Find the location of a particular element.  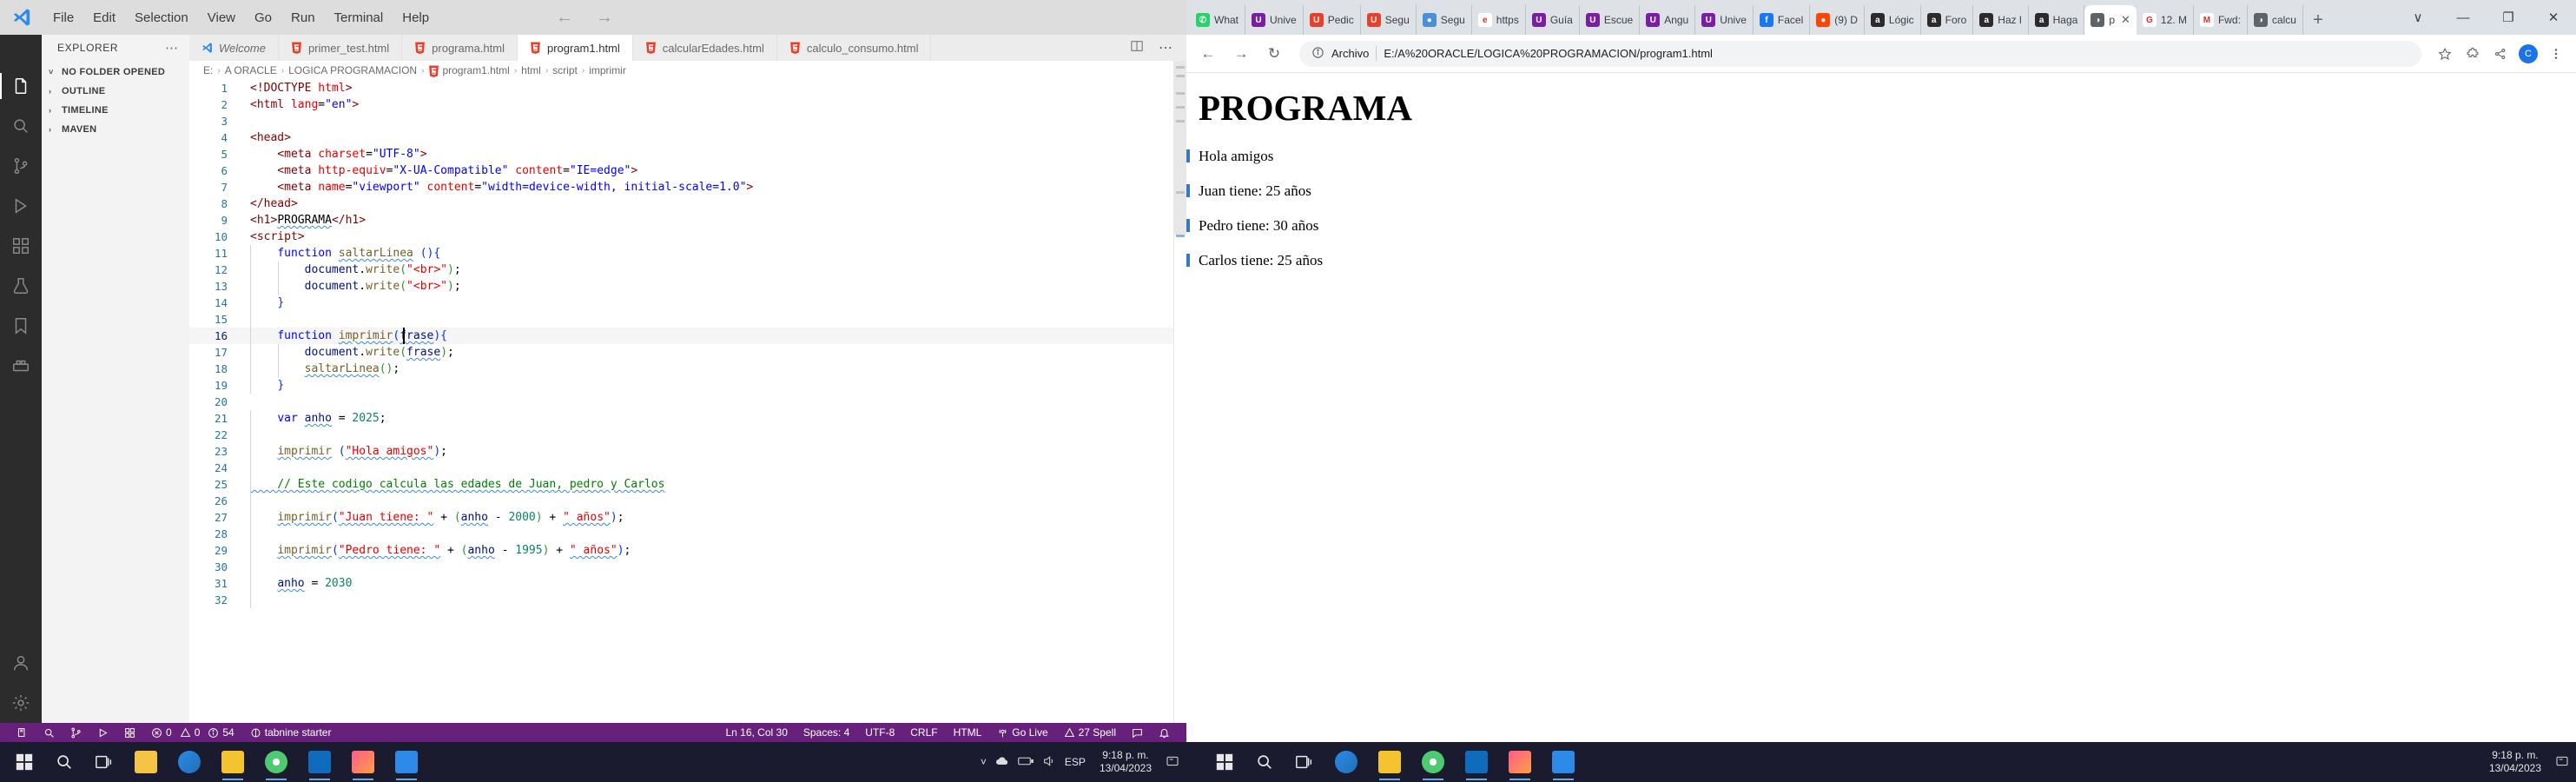

tray-battery-icon is located at coordinates (1026, 763).